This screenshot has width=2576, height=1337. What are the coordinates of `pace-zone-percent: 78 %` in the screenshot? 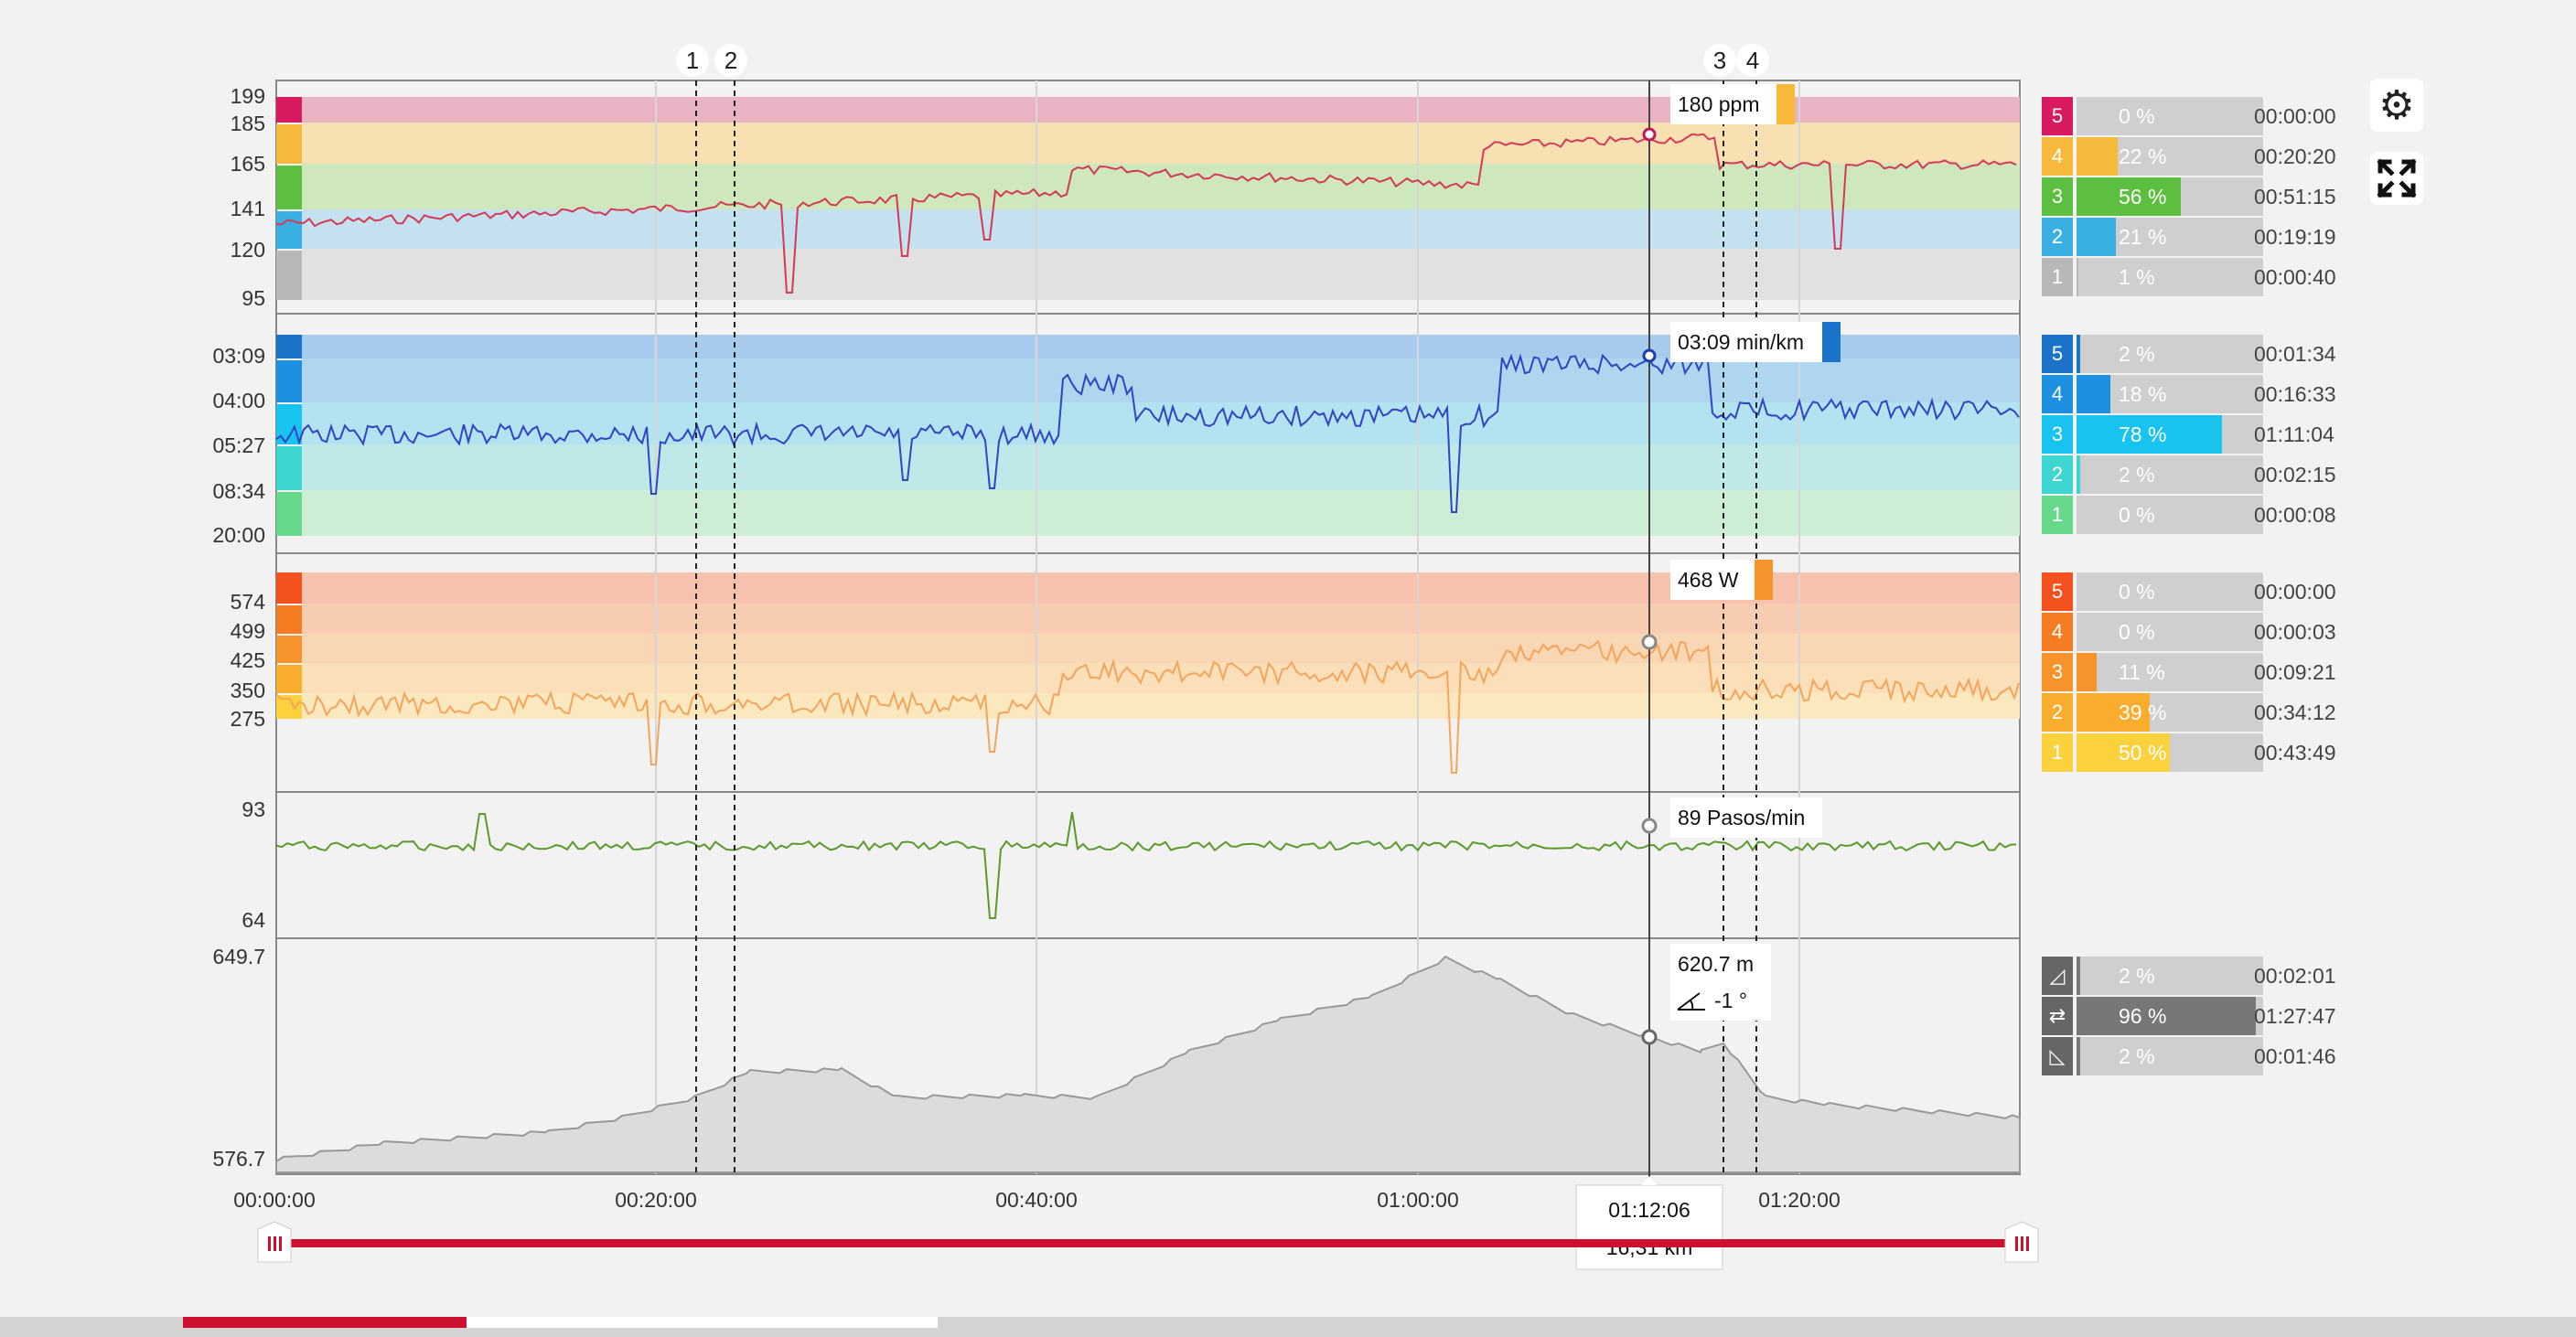 It's located at (2143, 434).